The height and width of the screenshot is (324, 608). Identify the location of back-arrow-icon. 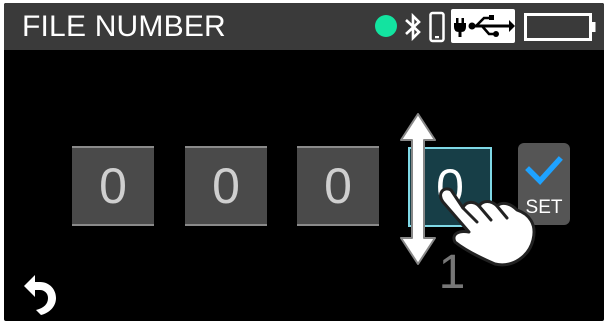
(40, 296).